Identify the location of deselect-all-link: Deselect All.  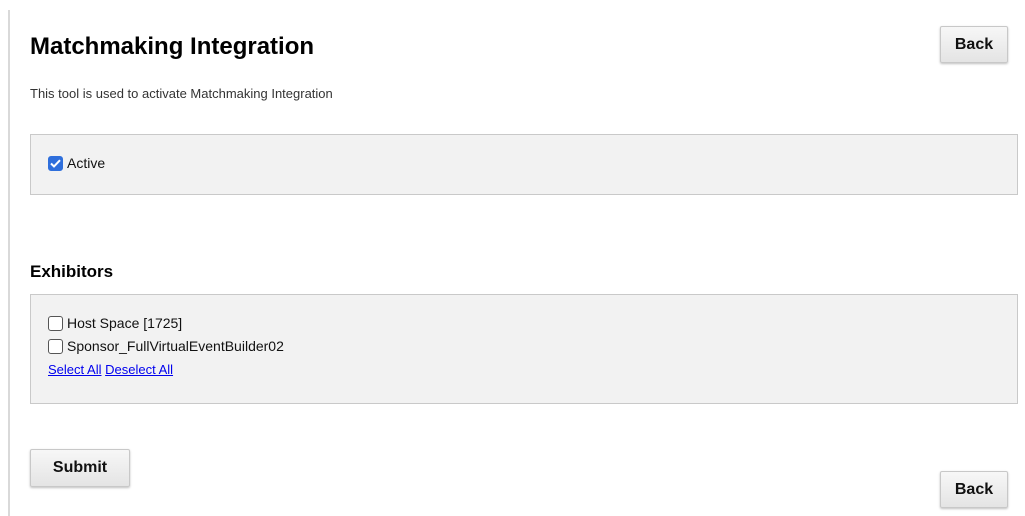
(139, 369).